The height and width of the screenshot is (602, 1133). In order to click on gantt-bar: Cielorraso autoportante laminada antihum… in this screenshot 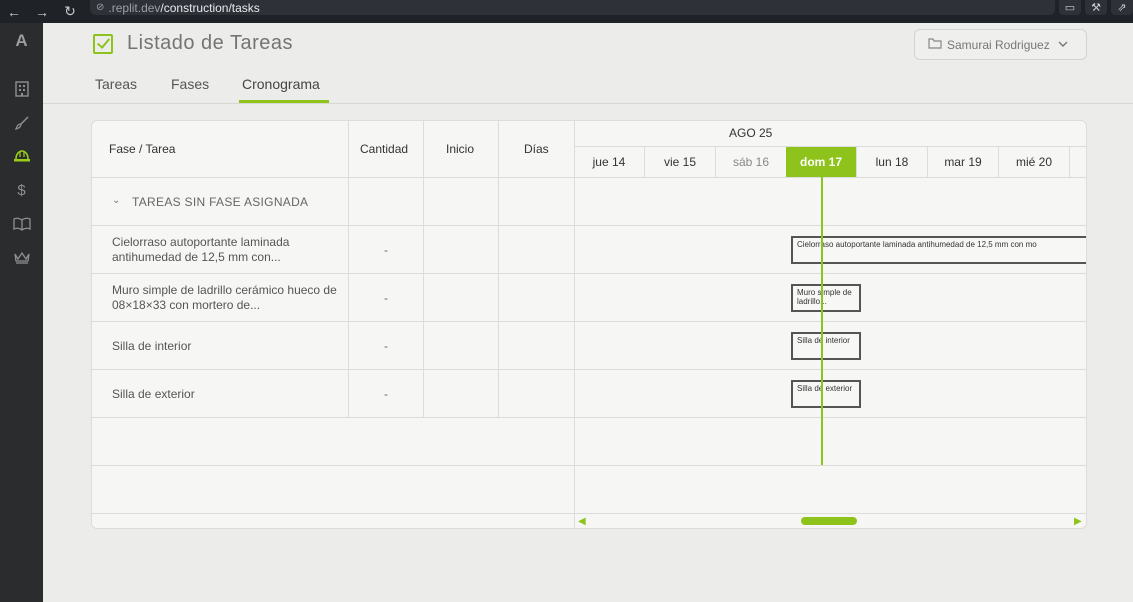, I will do `click(938, 250)`.